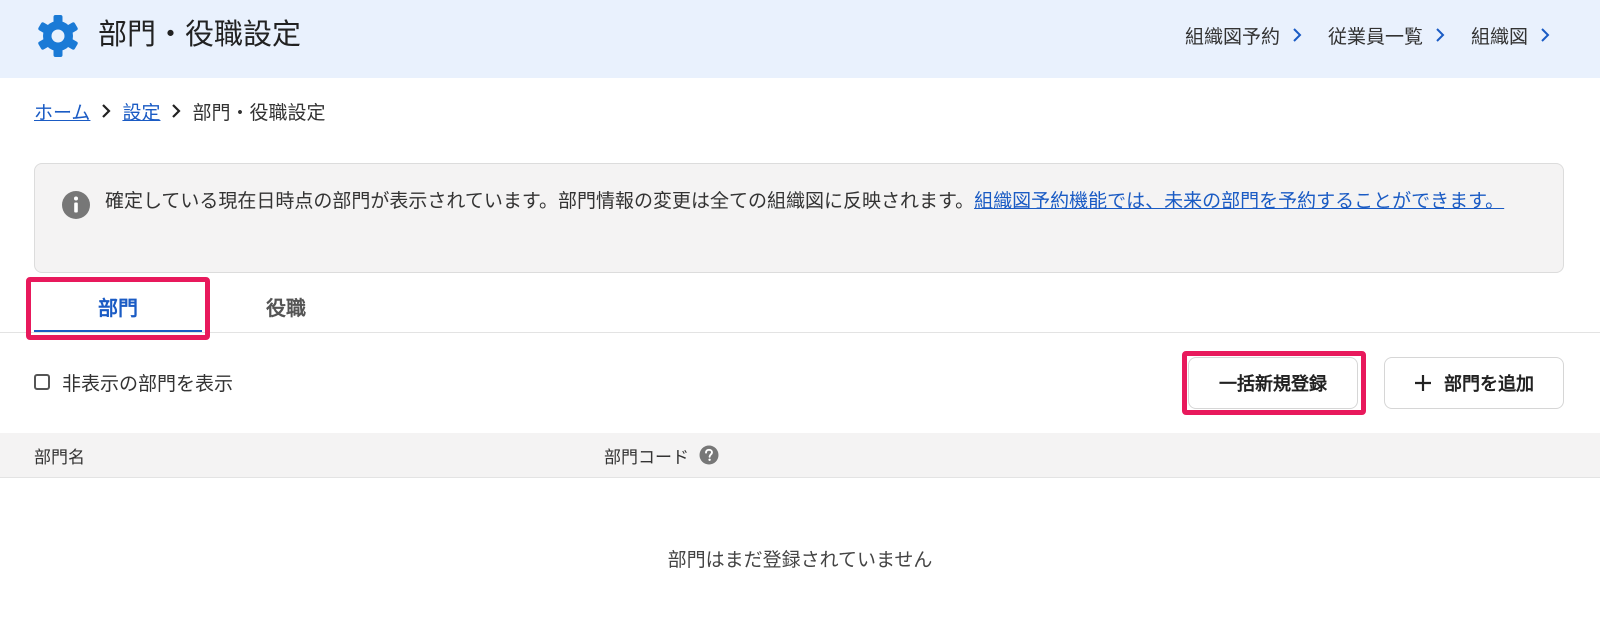 The image size is (1600, 633). Describe the element at coordinates (58, 36) in the screenshot. I see `gear-icon` at that location.